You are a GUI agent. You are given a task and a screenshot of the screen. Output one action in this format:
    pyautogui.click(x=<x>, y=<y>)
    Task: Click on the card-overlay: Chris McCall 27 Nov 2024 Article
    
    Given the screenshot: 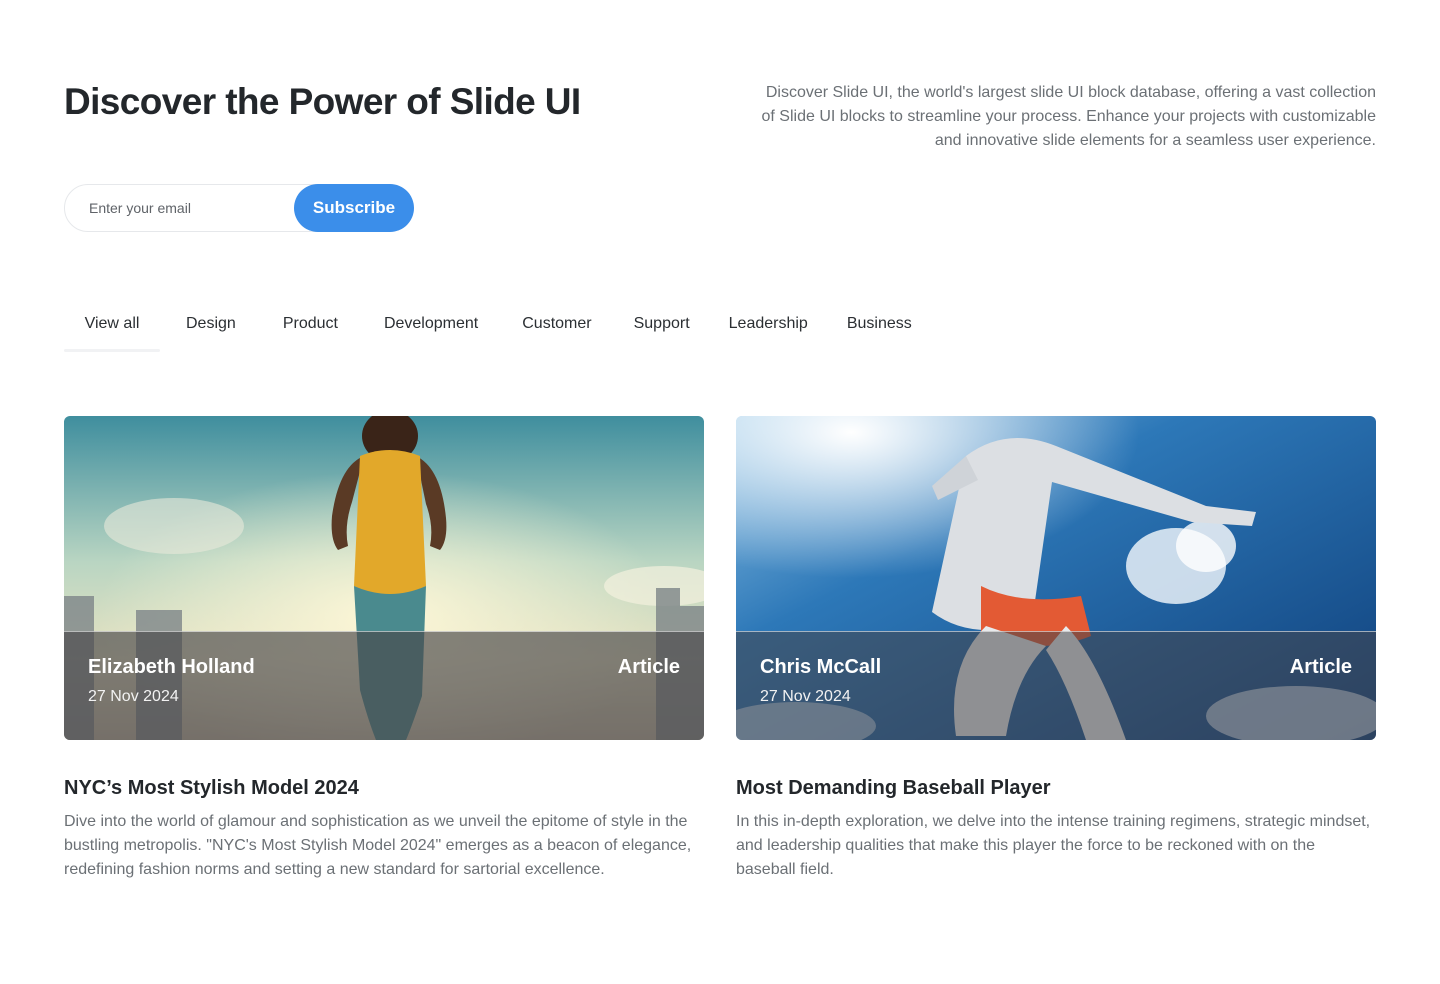 What is the action you would take?
    pyautogui.click(x=1056, y=685)
    